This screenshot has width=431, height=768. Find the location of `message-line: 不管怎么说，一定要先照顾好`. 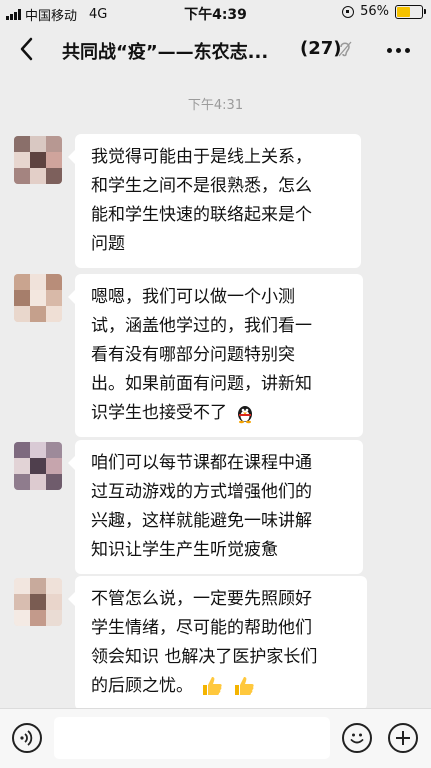

message-line: 不管怎么说，一定要先照顾好 is located at coordinates (201, 599).